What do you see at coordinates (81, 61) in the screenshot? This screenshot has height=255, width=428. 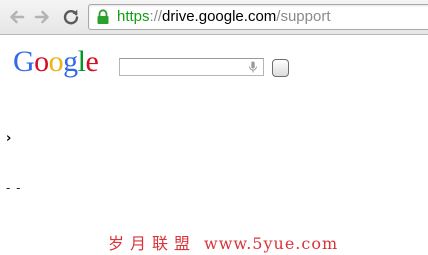 I see `logo-letter: l` at bounding box center [81, 61].